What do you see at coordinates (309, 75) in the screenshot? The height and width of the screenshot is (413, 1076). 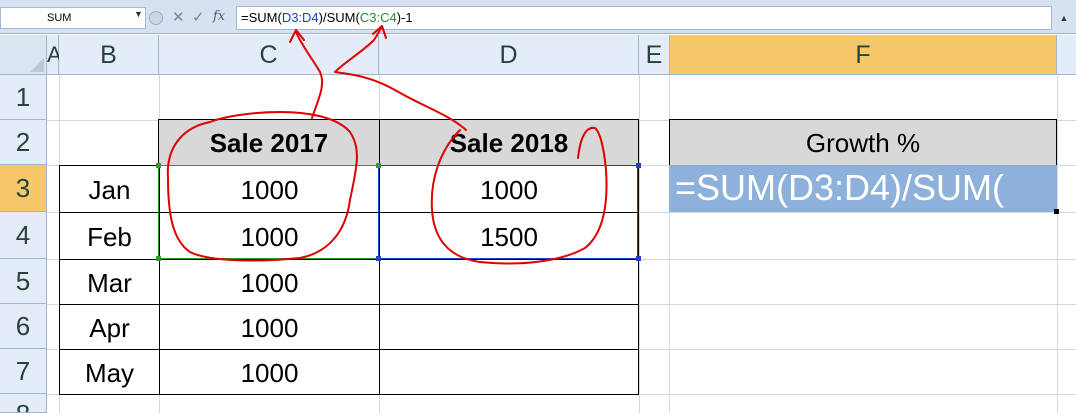 I see `annotation-arrow-to-d3d4` at bounding box center [309, 75].